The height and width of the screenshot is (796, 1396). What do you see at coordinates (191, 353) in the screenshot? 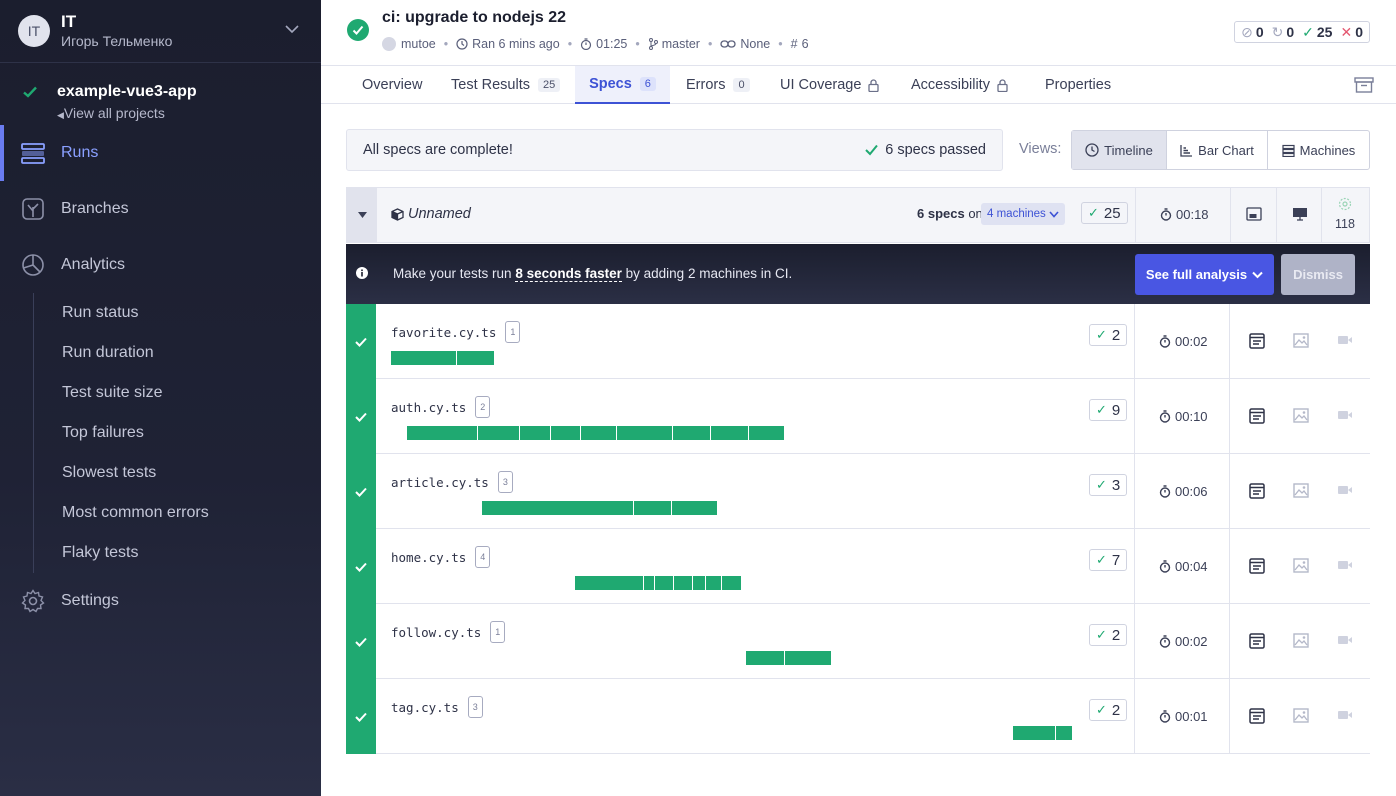
I see `sidebar-item-run-duration: Run duration` at bounding box center [191, 353].